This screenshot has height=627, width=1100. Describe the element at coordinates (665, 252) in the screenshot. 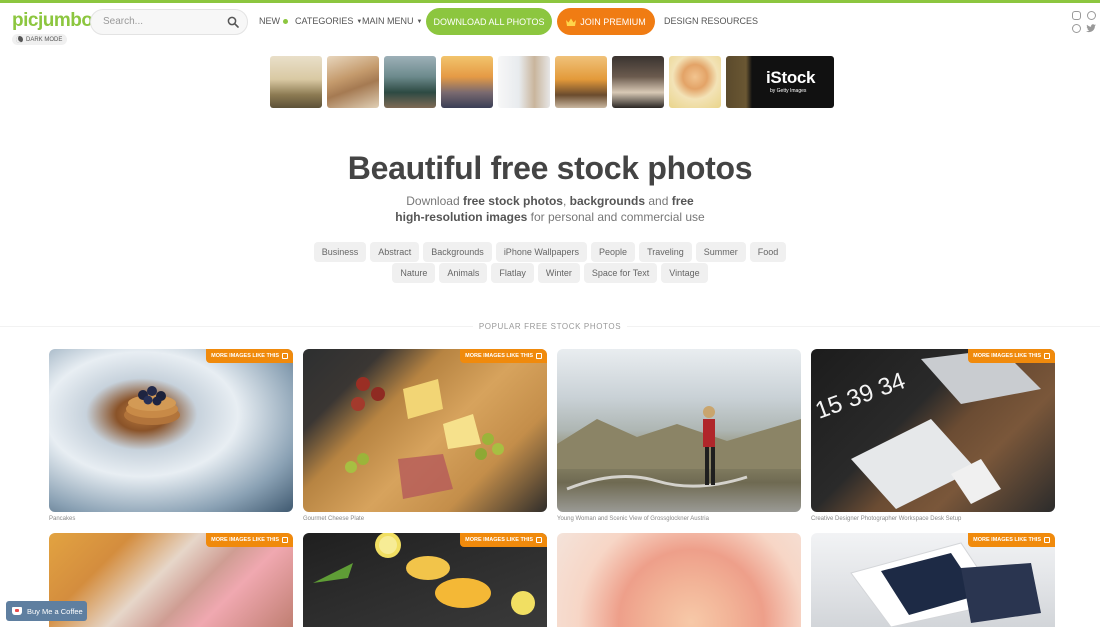

I see `tag-traveling: Traveling` at that location.